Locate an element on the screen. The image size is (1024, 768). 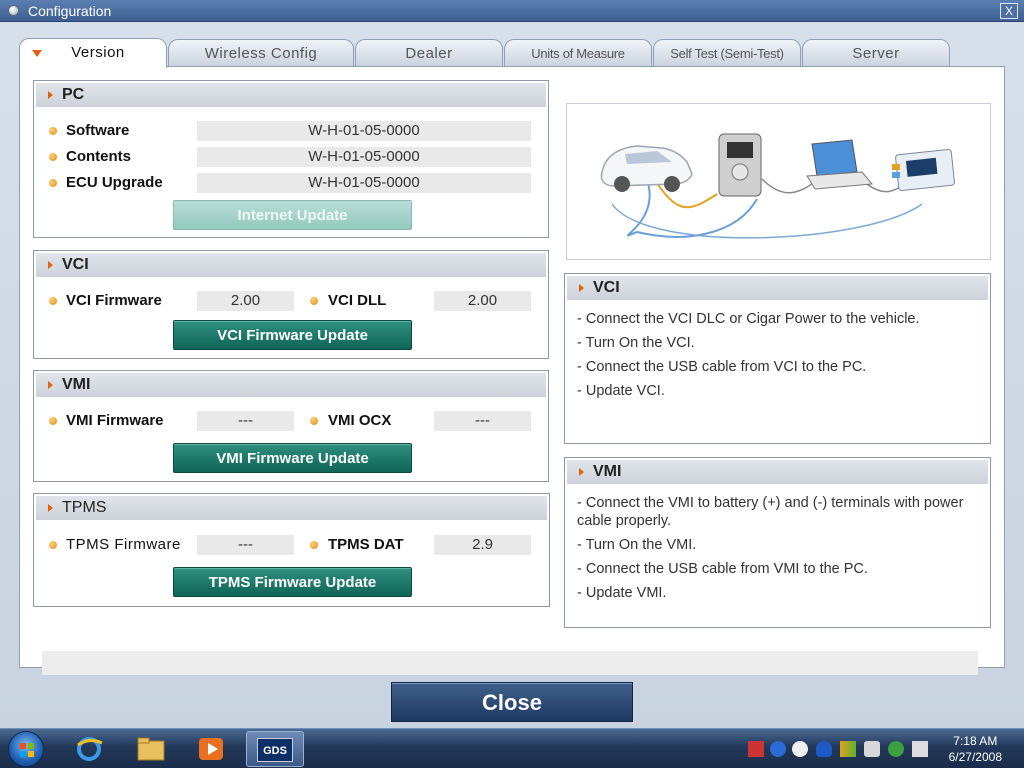
network-icon is located at coordinates (896, 749).